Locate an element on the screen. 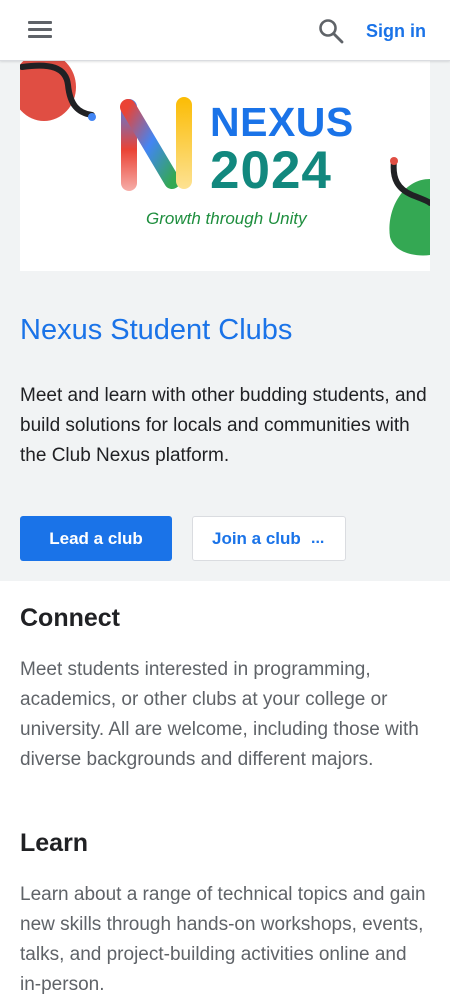 Image resolution: width=450 pixels, height=1000 pixels. nexus-wordmark: NEXUS is located at coordinates (282, 122).